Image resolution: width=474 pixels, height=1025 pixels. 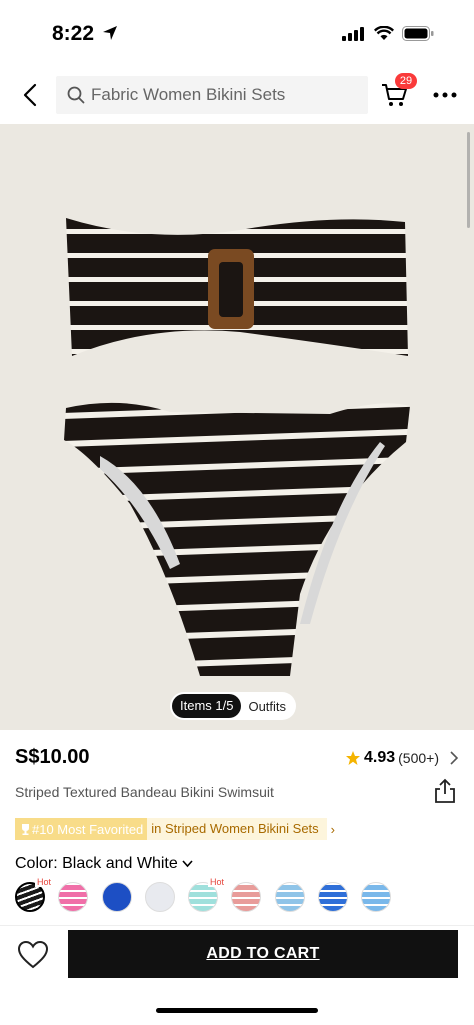 I want to click on header: Fabric Women Bikini Sets 29, so click(x=237, y=95).